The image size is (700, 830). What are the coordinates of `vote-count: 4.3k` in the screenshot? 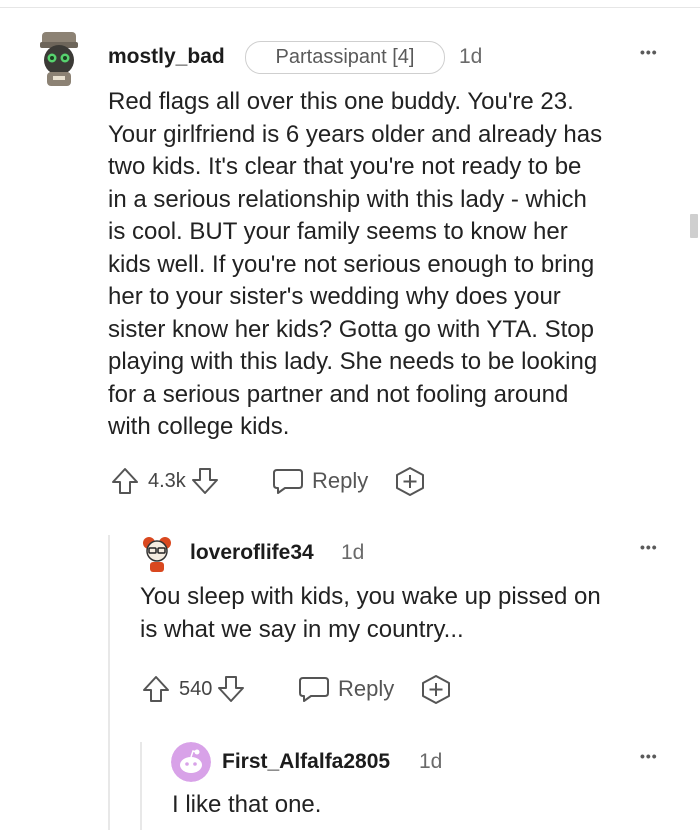 It's located at (167, 480).